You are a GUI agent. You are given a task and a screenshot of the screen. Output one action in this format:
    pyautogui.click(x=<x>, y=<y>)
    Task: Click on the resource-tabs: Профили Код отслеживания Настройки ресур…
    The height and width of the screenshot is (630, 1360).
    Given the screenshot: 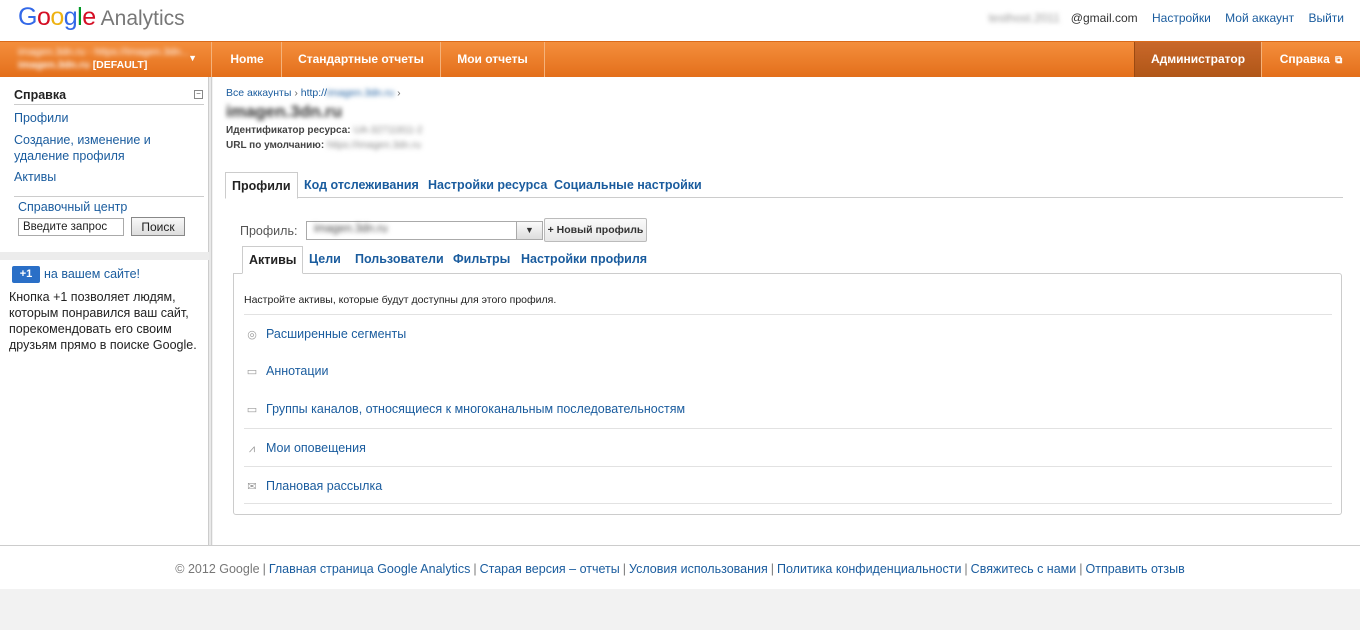 What is the action you would take?
    pyautogui.click(x=784, y=185)
    